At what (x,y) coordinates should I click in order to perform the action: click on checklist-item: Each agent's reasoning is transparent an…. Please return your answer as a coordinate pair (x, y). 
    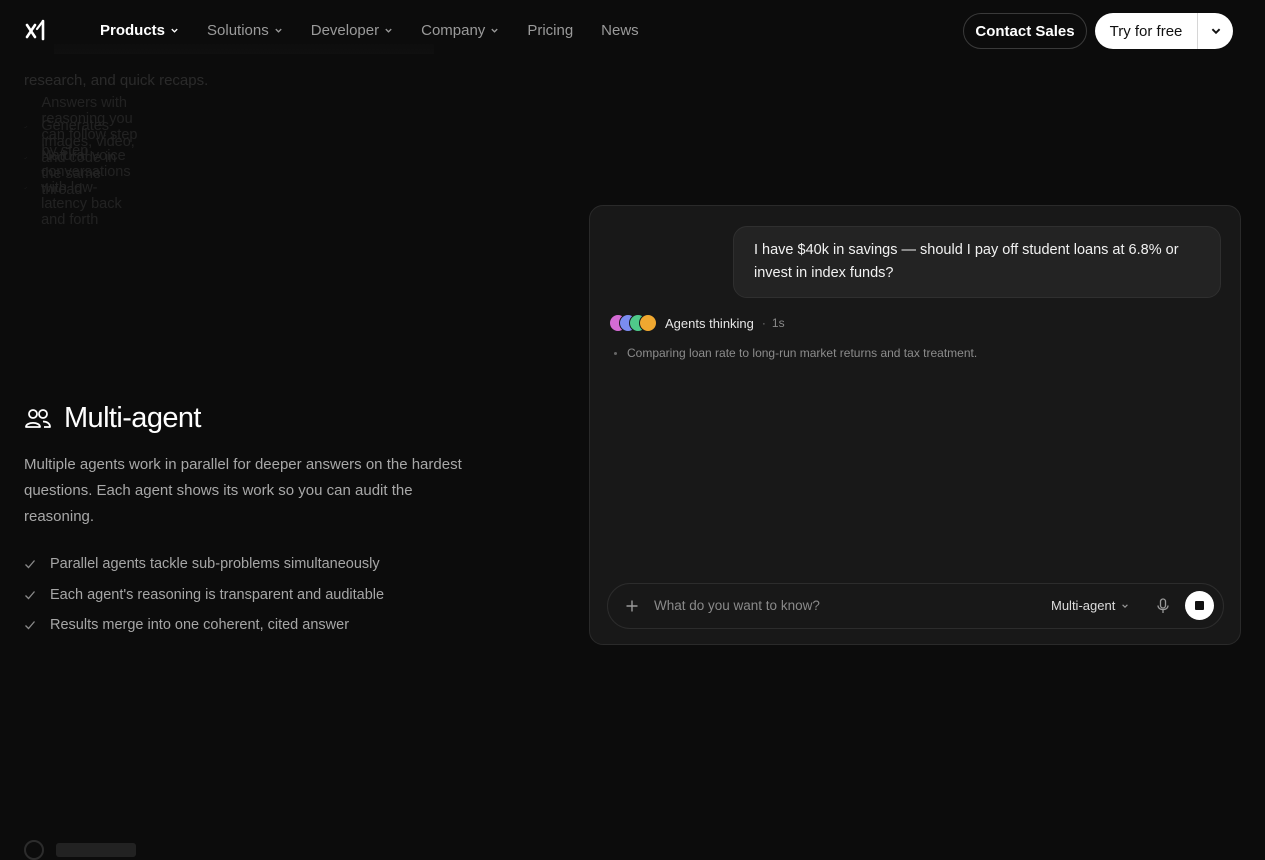
    Looking at the image, I should click on (204, 595).